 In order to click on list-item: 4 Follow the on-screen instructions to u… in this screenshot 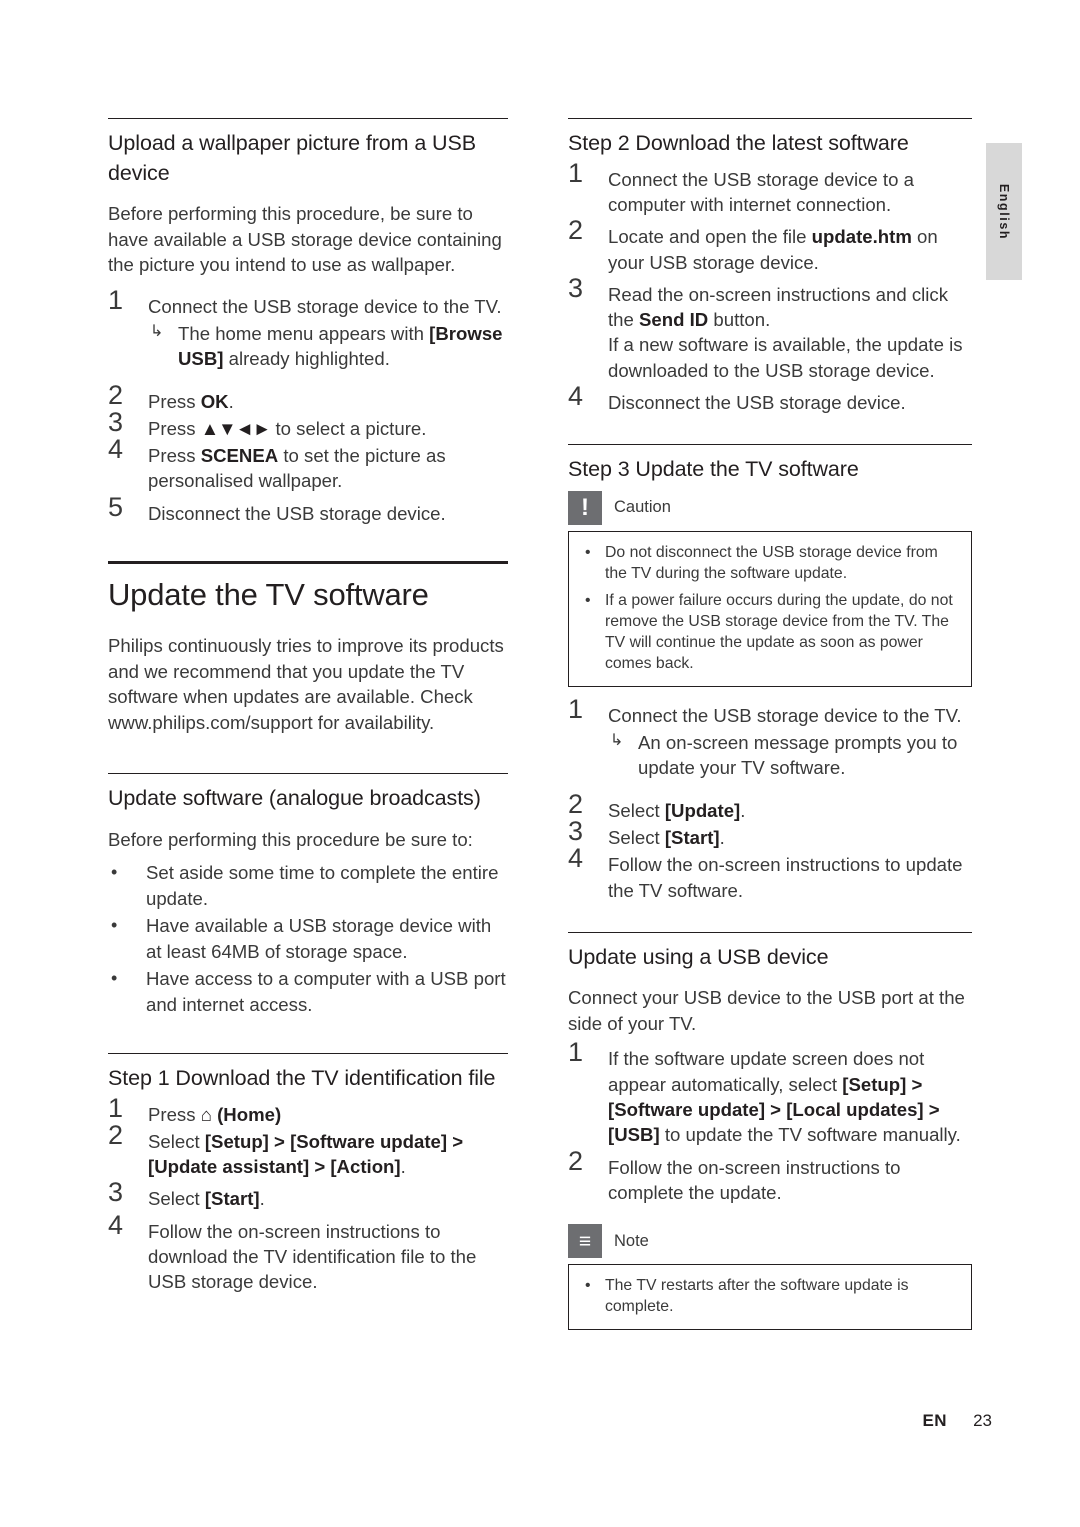, I will do `click(770, 874)`.